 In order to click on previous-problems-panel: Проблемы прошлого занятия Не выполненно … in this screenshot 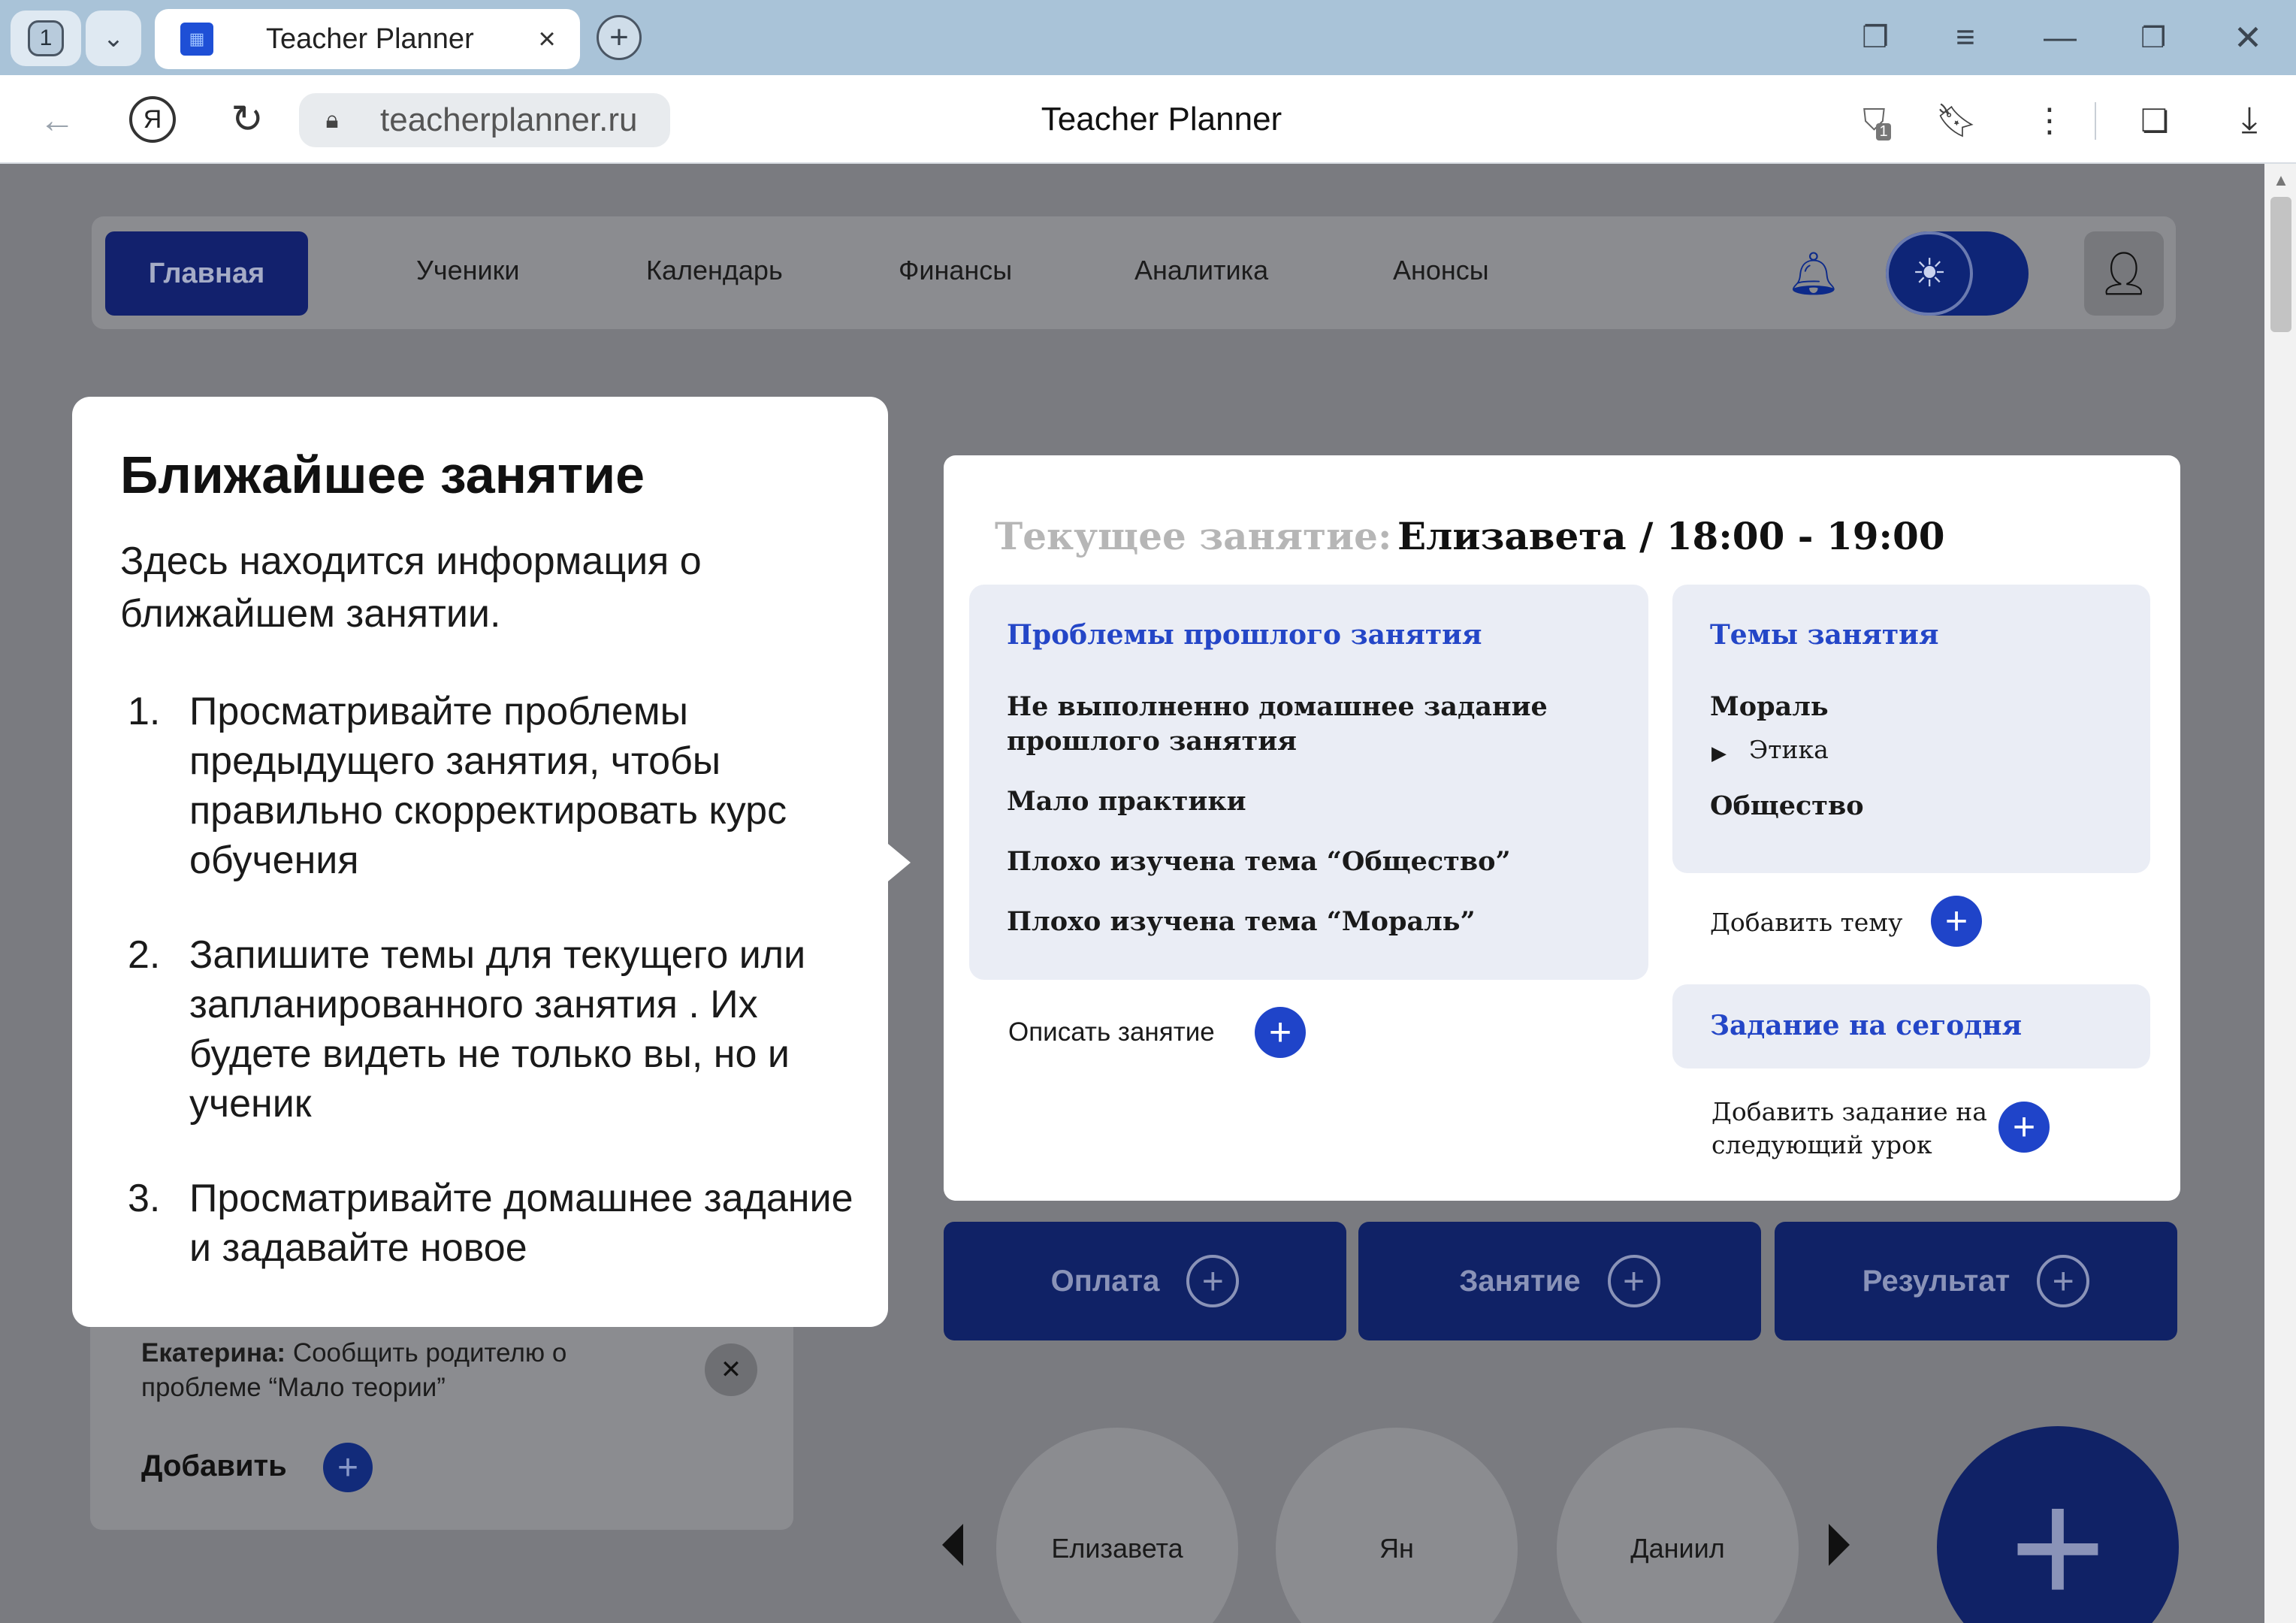, I will do `click(1308, 782)`.